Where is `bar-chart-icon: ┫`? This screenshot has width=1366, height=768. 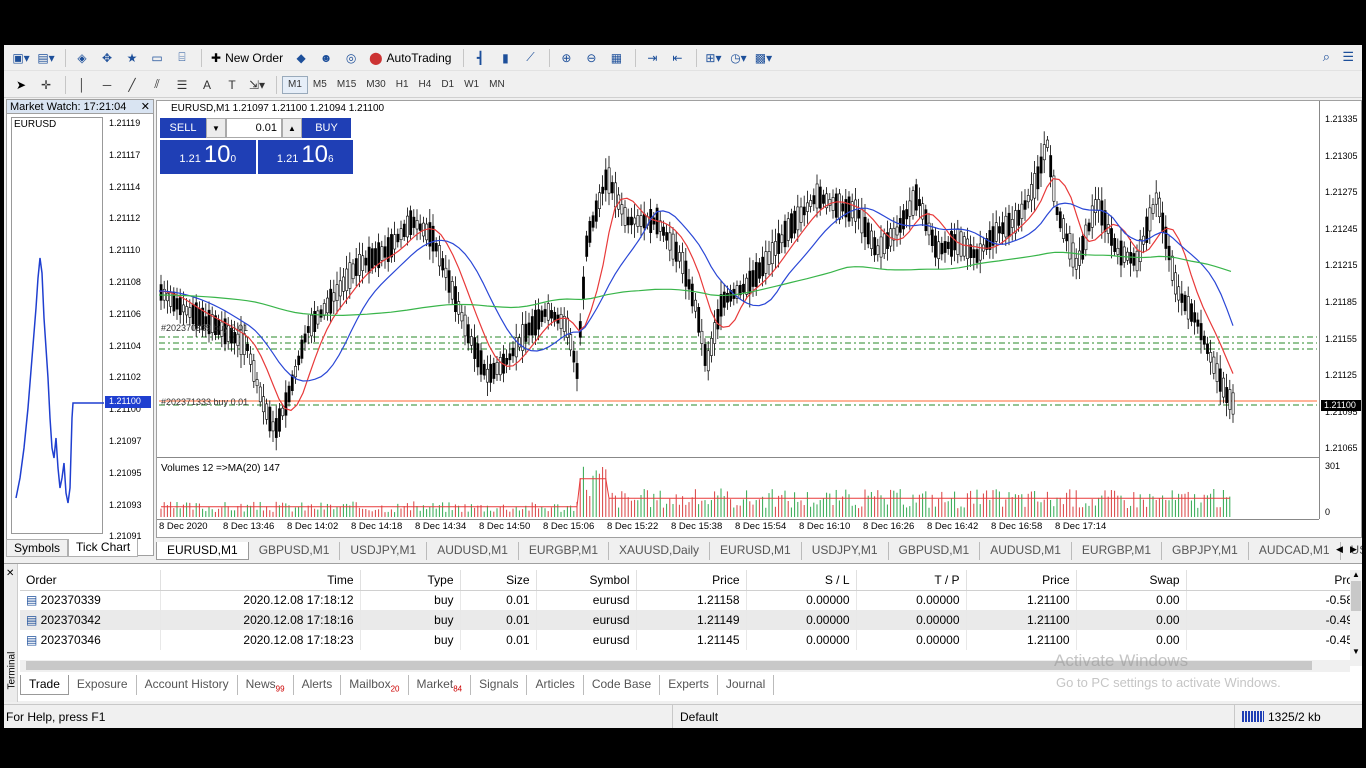 bar-chart-icon: ┫ is located at coordinates (480, 58).